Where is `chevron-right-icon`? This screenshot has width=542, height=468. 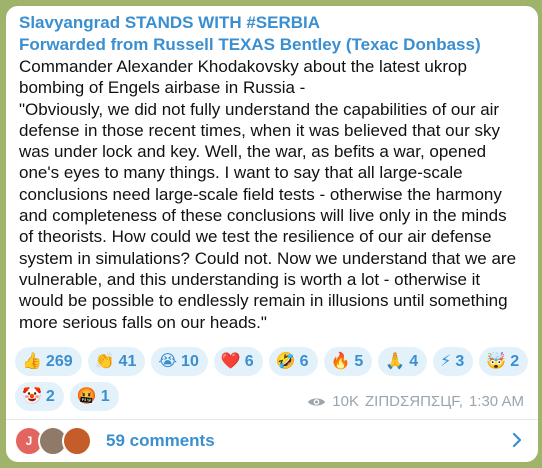
chevron-right-icon is located at coordinates (517, 440).